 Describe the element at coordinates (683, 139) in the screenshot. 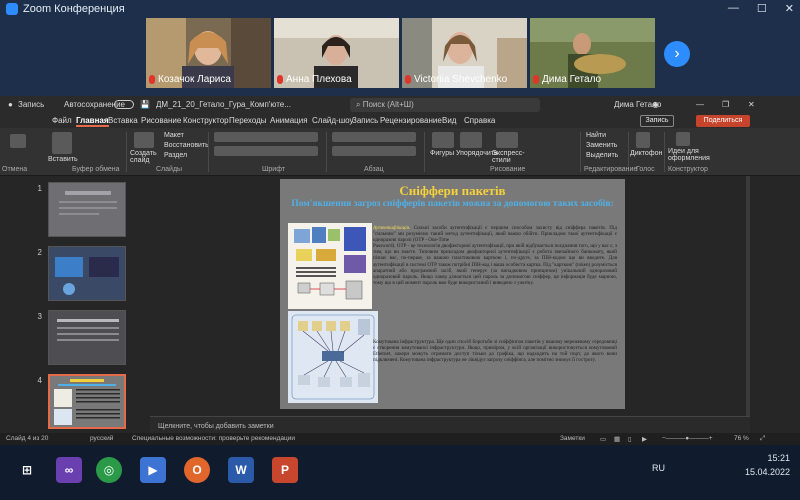

I see `design-ideas-icon` at that location.